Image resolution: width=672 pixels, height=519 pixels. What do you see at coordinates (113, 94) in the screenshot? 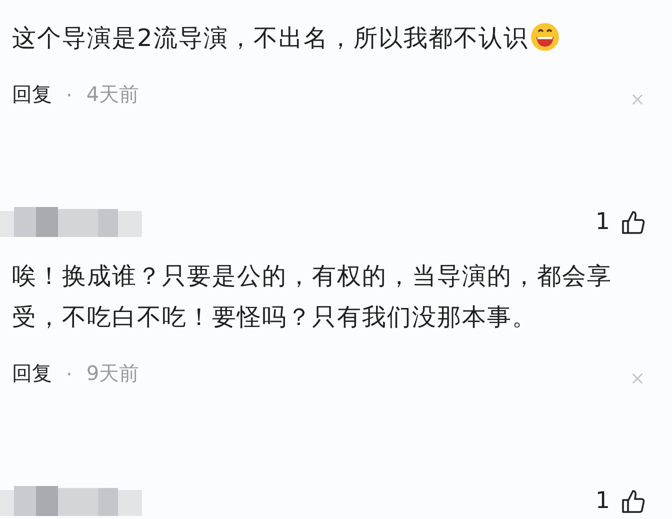
I see `timestamp: 4天前` at bounding box center [113, 94].